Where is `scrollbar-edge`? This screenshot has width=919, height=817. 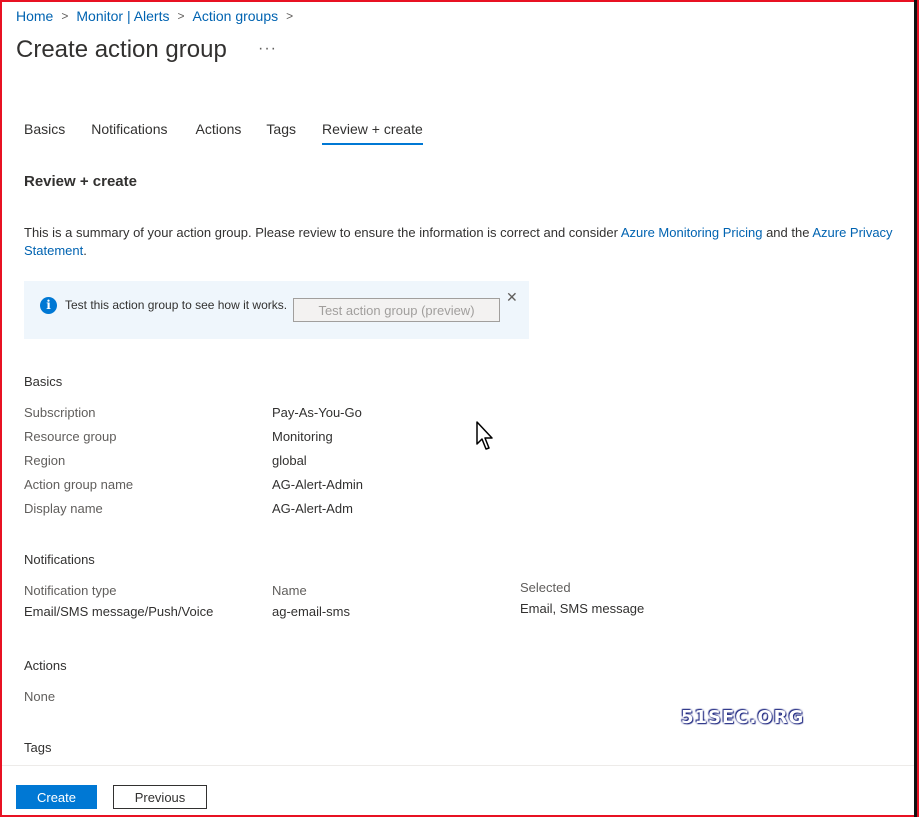 scrollbar-edge is located at coordinates (915, 408).